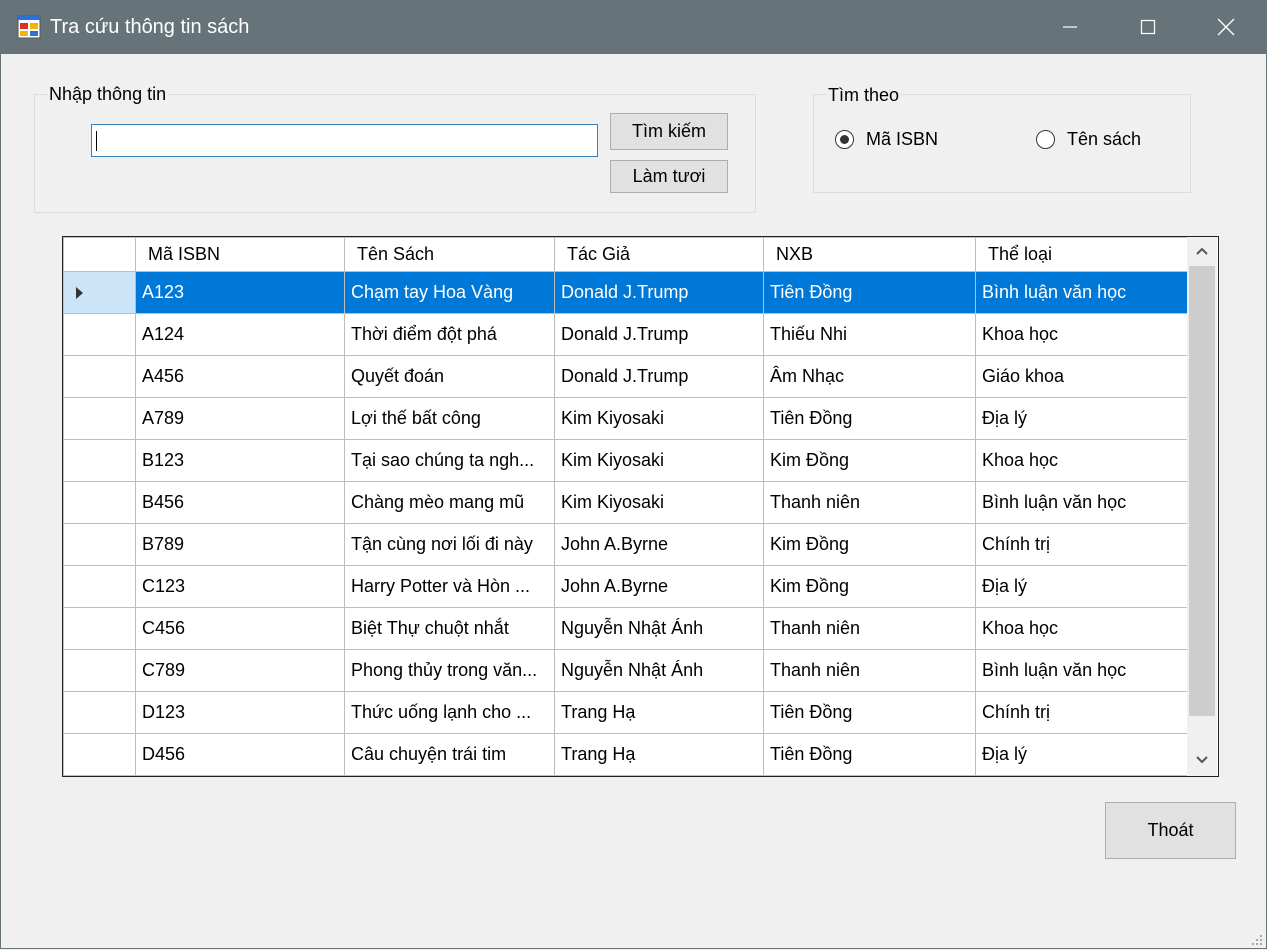 Image resolution: width=1267 pixels, height=950 pixels. I want to click on scrollbar-thumb, so click(1202, 491).